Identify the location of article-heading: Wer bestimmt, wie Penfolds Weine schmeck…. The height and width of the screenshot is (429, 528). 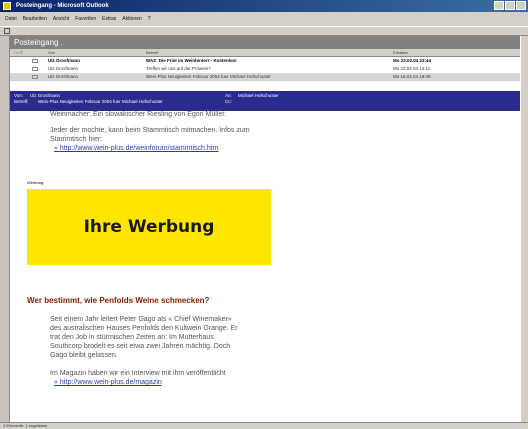
(118, 300).